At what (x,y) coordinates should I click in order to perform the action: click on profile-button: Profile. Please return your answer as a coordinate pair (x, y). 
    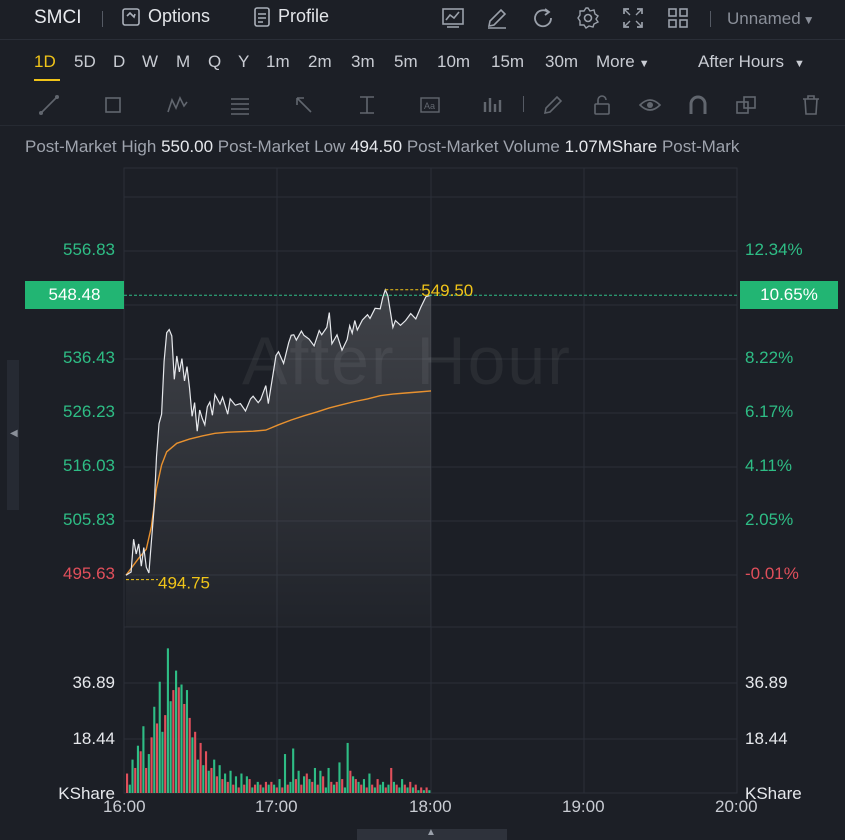
    Looking at the image, I should click on (291, 16).